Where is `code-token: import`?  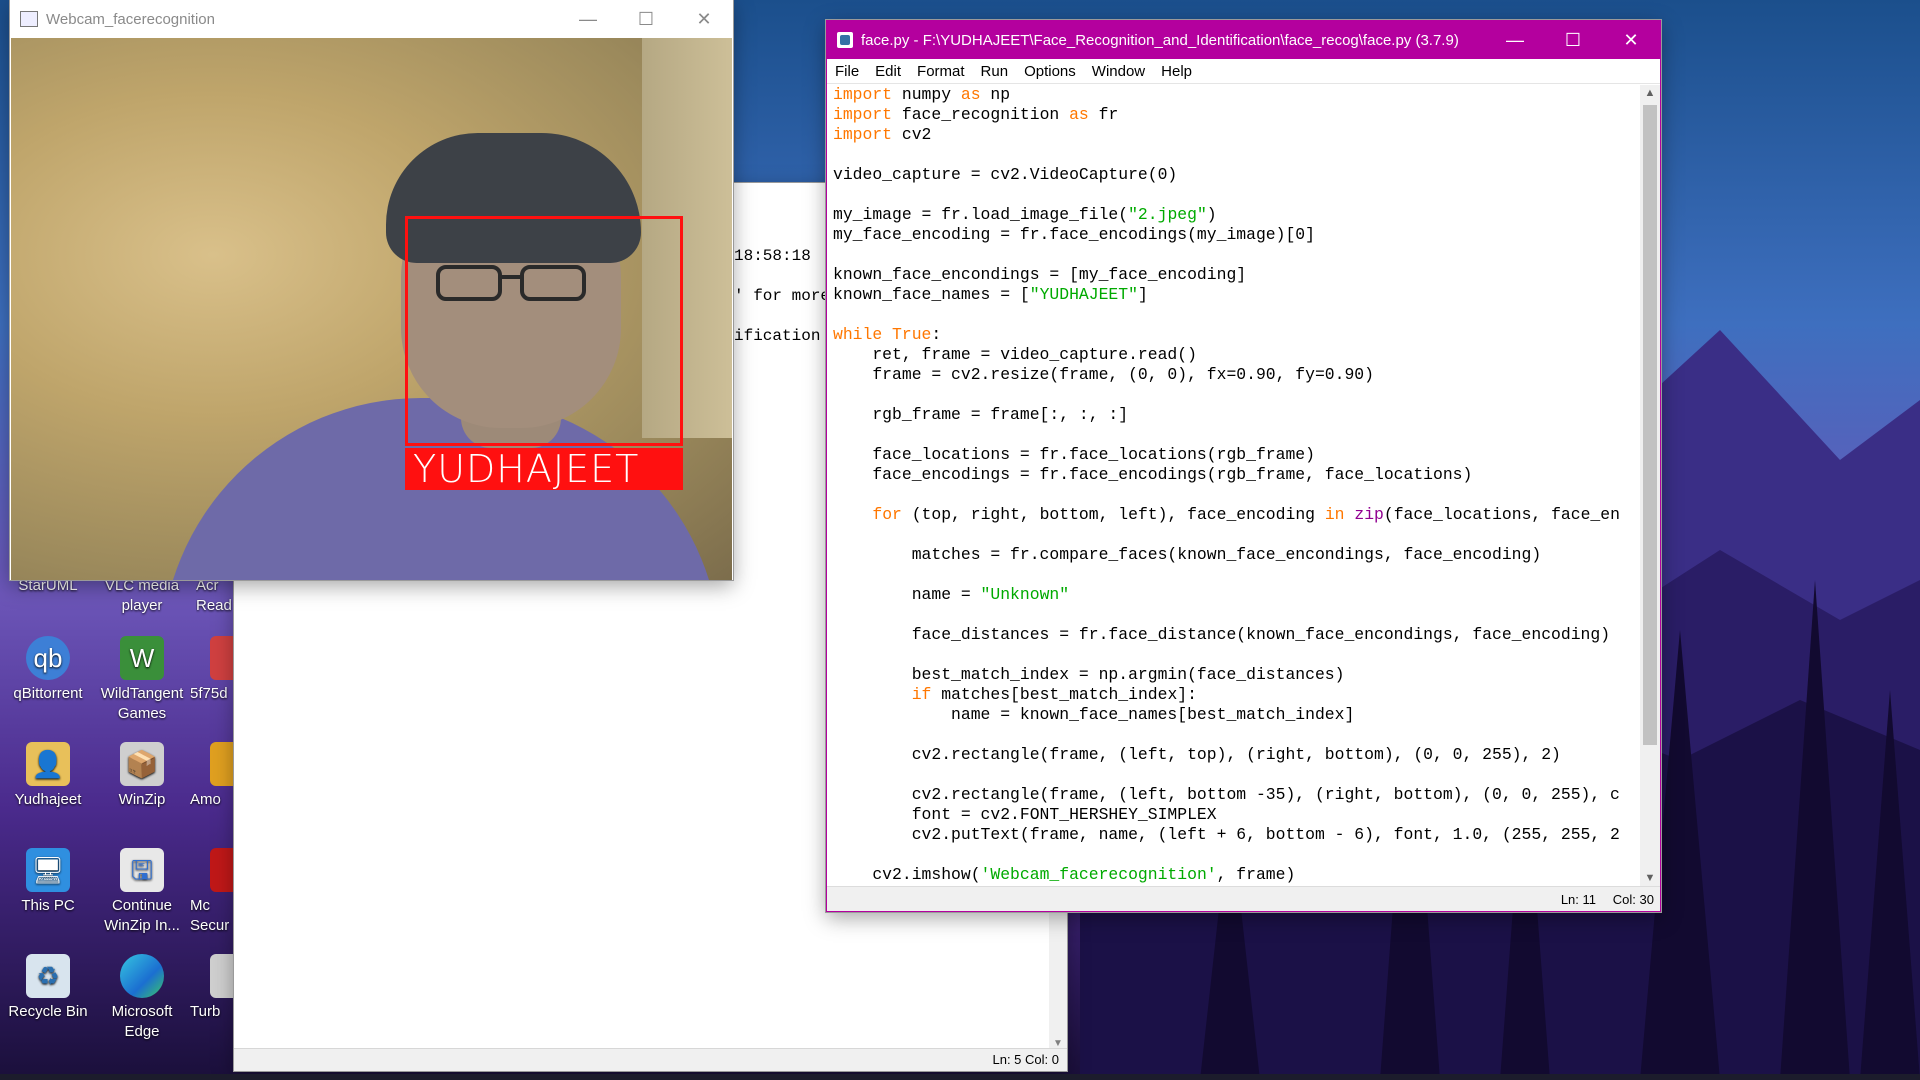
code-token: import is located at coordinates (863, 94).